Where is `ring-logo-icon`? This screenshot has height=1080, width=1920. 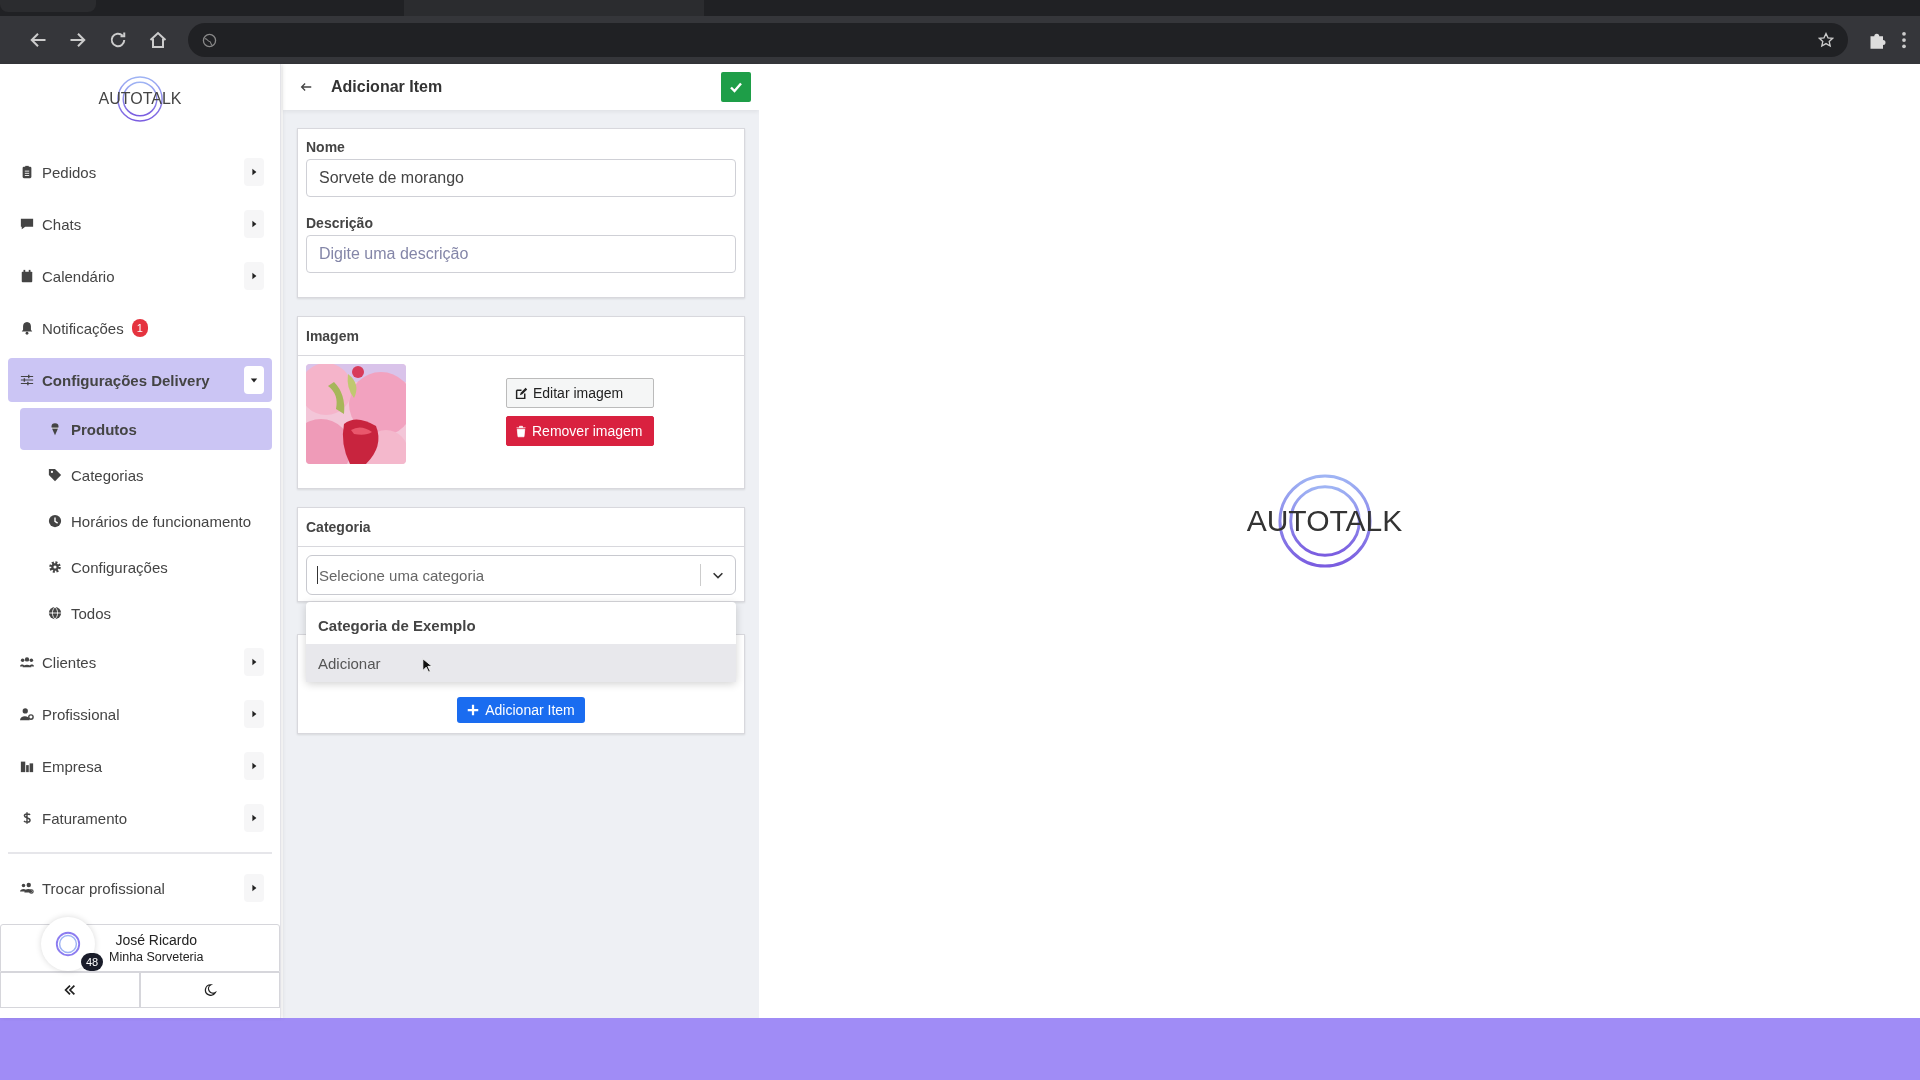
ring-logo-icon is located at coordinates (68, 944).